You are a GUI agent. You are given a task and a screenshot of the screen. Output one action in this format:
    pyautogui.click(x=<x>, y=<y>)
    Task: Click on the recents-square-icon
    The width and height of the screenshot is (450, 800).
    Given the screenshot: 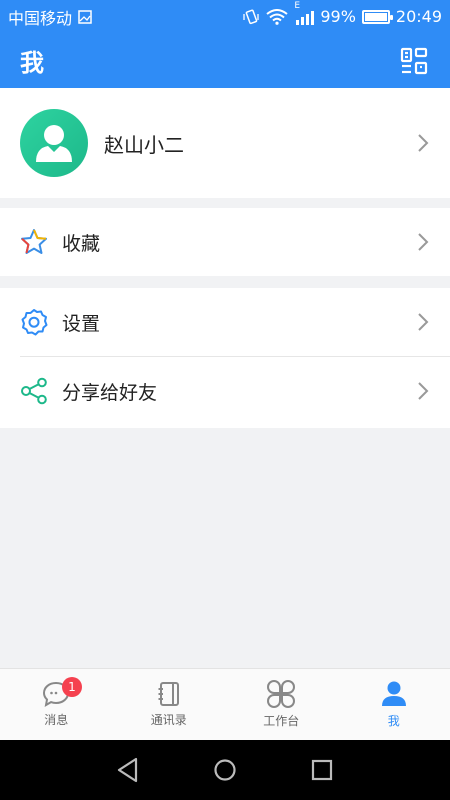 What is the action you would take?
    pyautogui.click(x=321, y=770)
    